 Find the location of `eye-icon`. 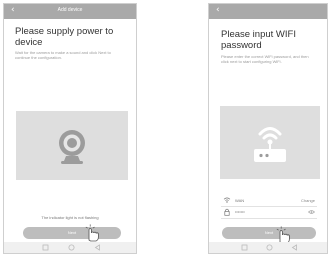

eye-icon is located at coordinates (311, 212).